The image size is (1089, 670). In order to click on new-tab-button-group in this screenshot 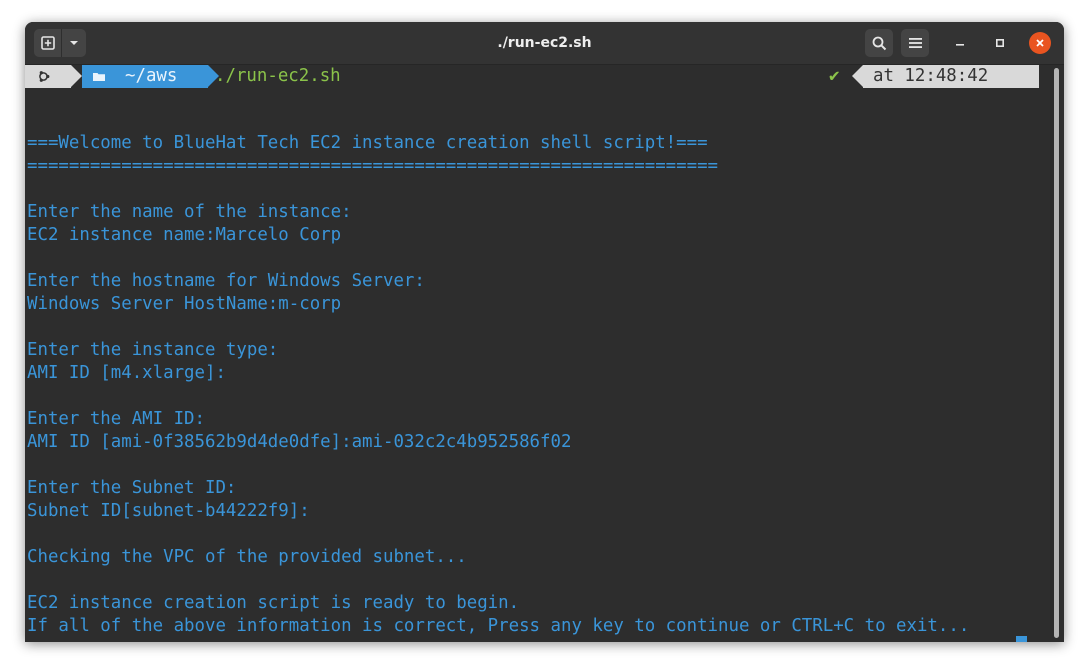, I will do `click(60, 43)`.